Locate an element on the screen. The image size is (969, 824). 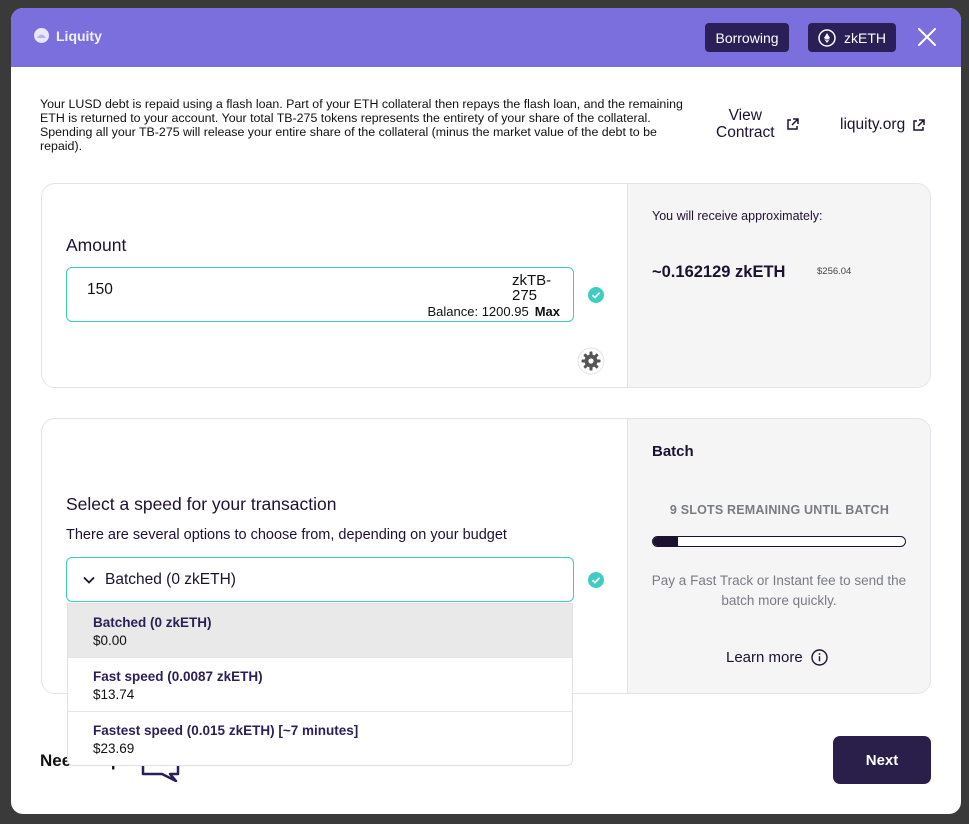
receive-label: You will receive approximately: is located at coordinates (737, 216).